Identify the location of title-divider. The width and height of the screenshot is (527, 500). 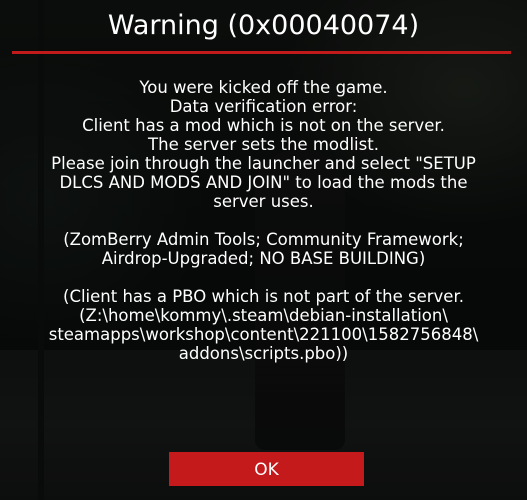
(261, 52).